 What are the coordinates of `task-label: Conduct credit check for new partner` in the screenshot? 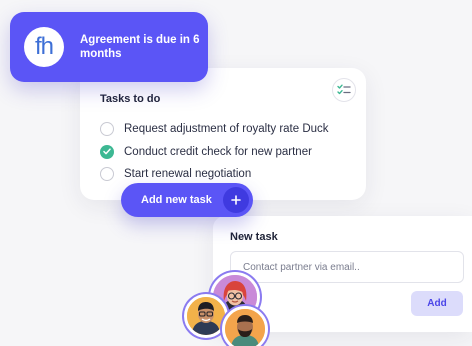 It's located at (218, 151).